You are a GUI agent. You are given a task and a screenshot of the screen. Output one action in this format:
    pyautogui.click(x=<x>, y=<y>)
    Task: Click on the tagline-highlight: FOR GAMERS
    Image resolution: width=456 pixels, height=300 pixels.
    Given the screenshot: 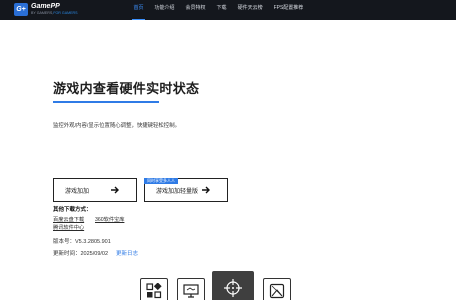 What is the action you would take?
    pyautogui.click(x=65, y=13)
    